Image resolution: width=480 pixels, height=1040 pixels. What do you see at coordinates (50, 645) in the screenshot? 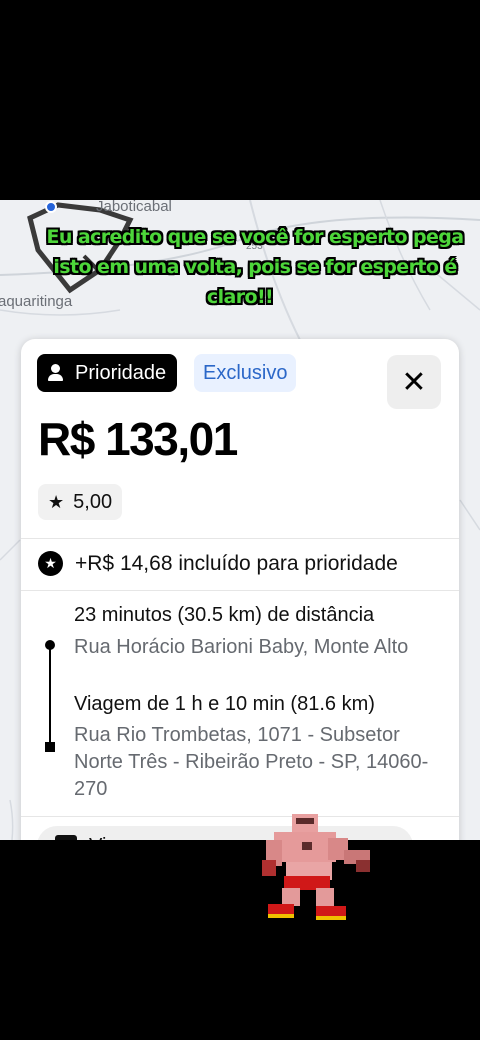
I see `pickup-marker-icon` at bounding box center [50, 645].